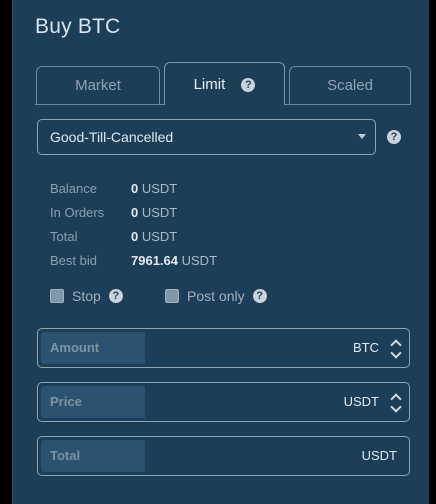  I want to click on time-in-force-help-icon: ?, so click(394, 137).